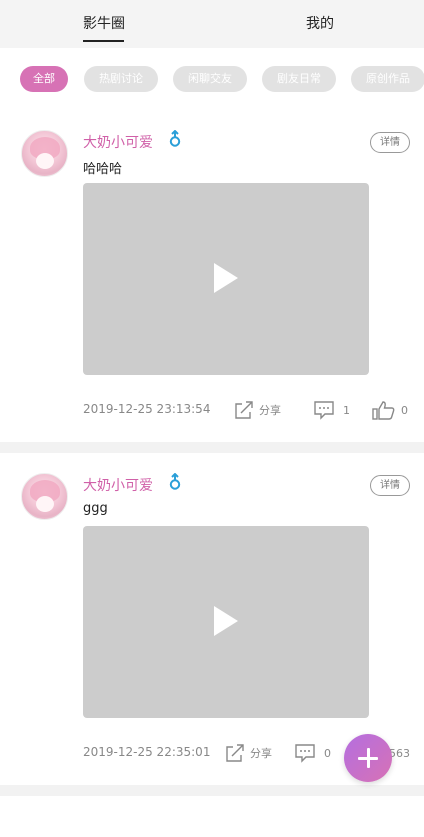  Describe the element at coordinates (104, 23) in the screenshot. I see `tab-yingniu-circle: 影牛圈` at that location.